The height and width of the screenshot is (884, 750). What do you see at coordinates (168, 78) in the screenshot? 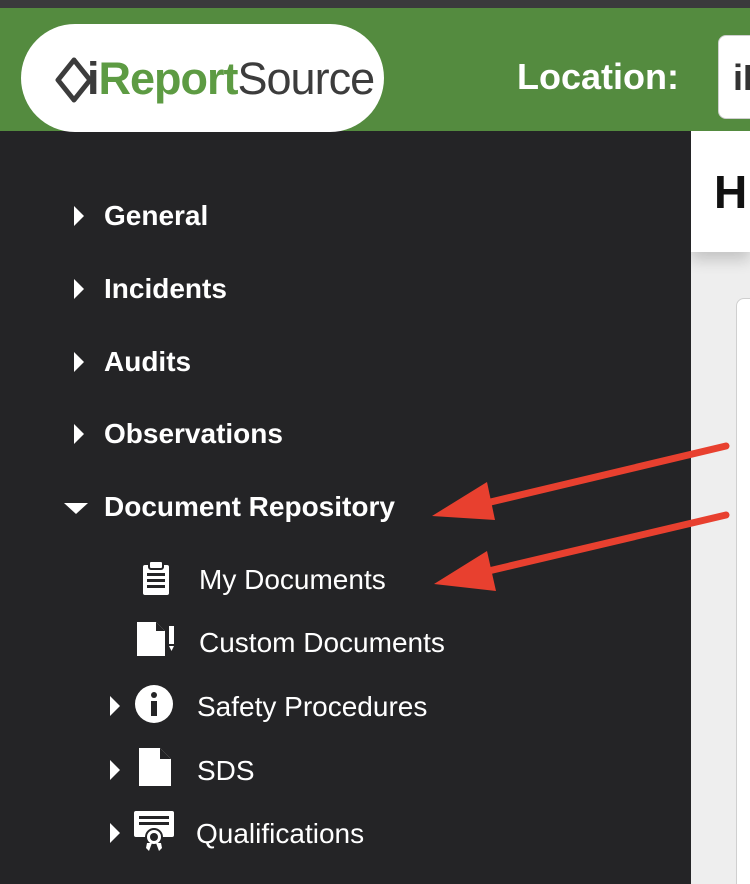
I see `logo-middle: Report` at bounding box center [168, 78].